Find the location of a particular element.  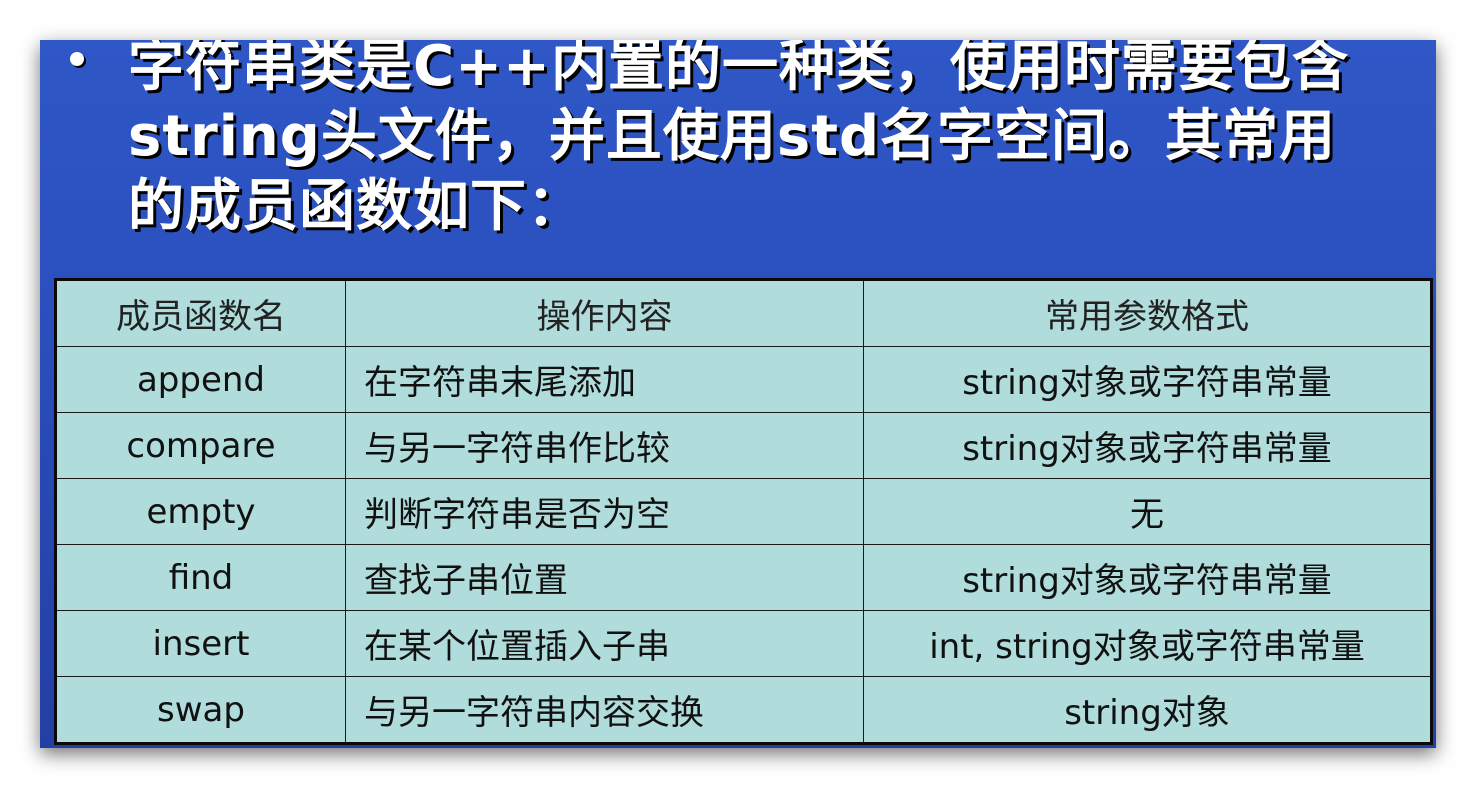

table-row: insert 在某个位置插入子串 int, string对象或字符串常量 is located at coordinates (743, 643).